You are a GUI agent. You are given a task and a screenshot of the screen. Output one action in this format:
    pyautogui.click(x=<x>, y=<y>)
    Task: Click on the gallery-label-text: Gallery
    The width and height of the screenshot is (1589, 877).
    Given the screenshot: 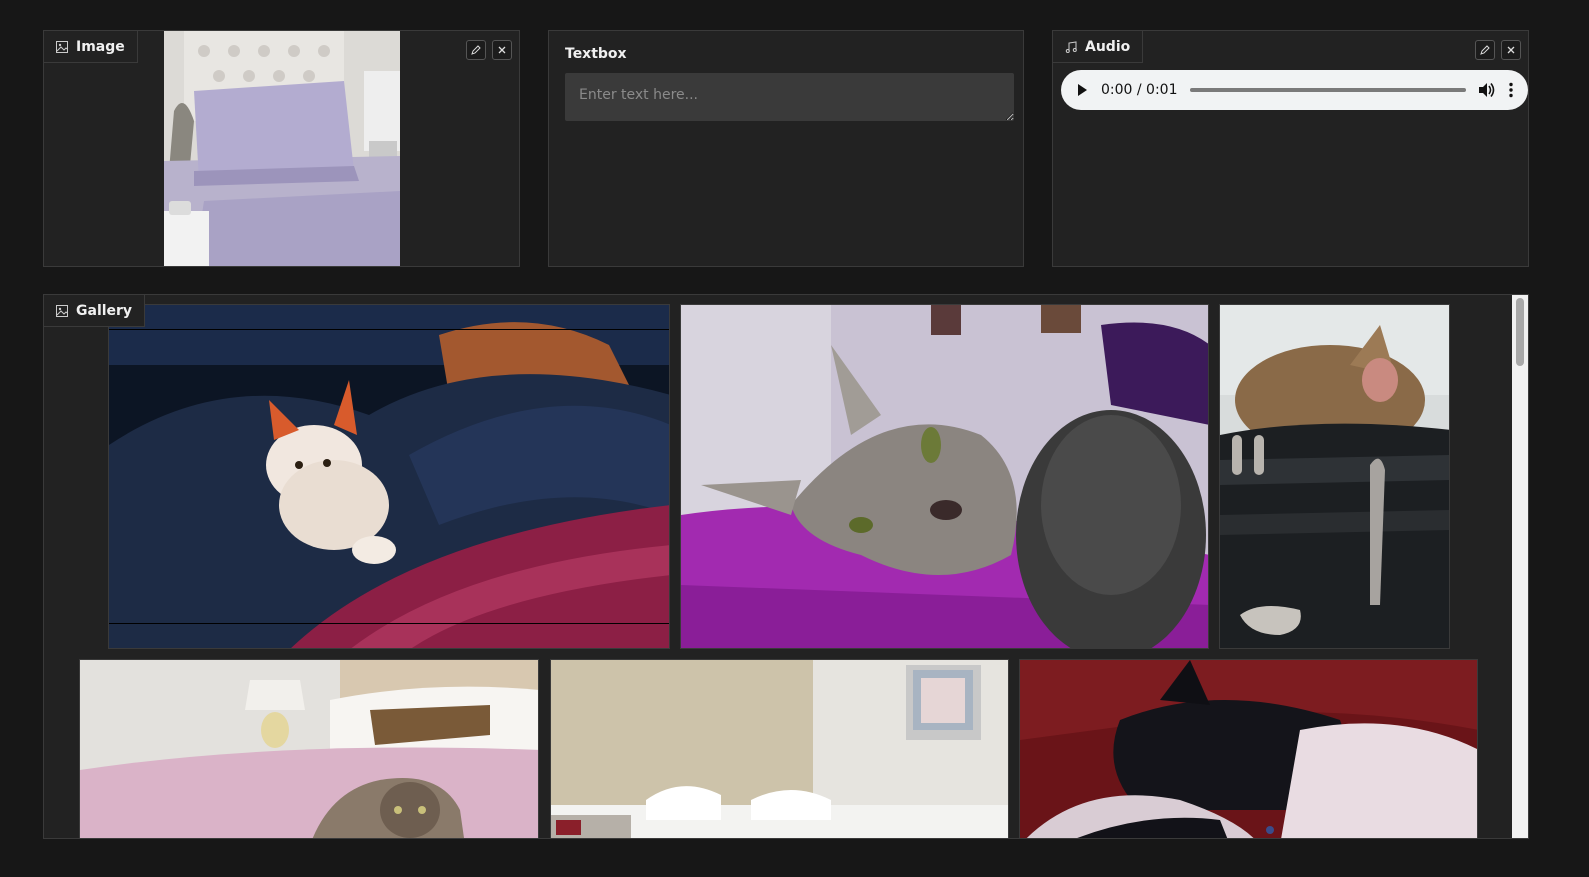 What is the action you would take?
    pyautogui.click(x=104, y=310)
    